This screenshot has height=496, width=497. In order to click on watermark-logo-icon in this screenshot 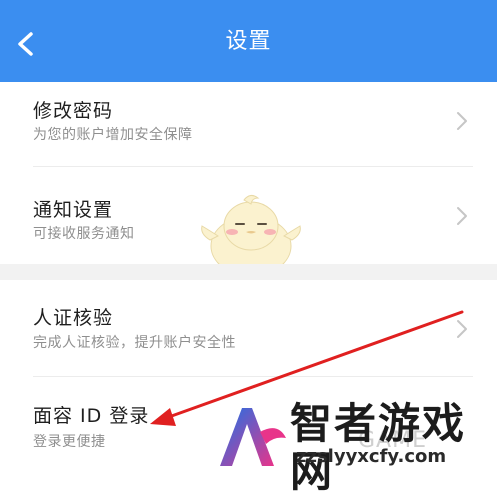, I will do `click(253, 437)`.